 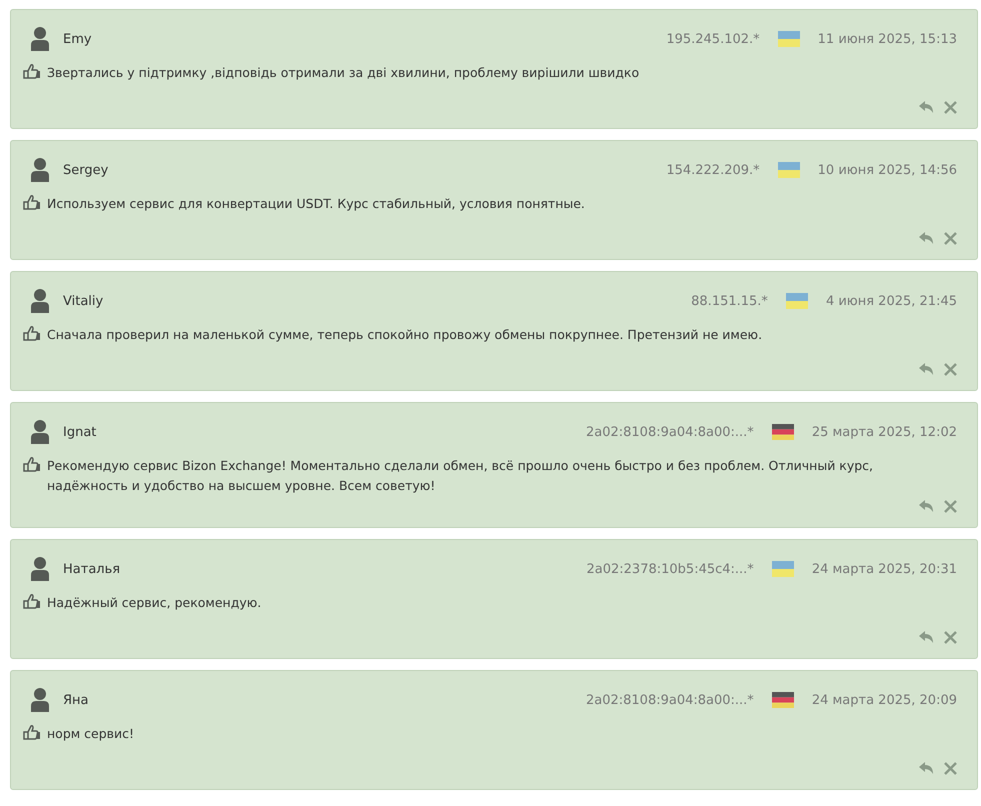 What do you see at coordinates (83, 301) in the screenshot?
I see `author-name: Vitaliy` at bounding box center [83, 301].